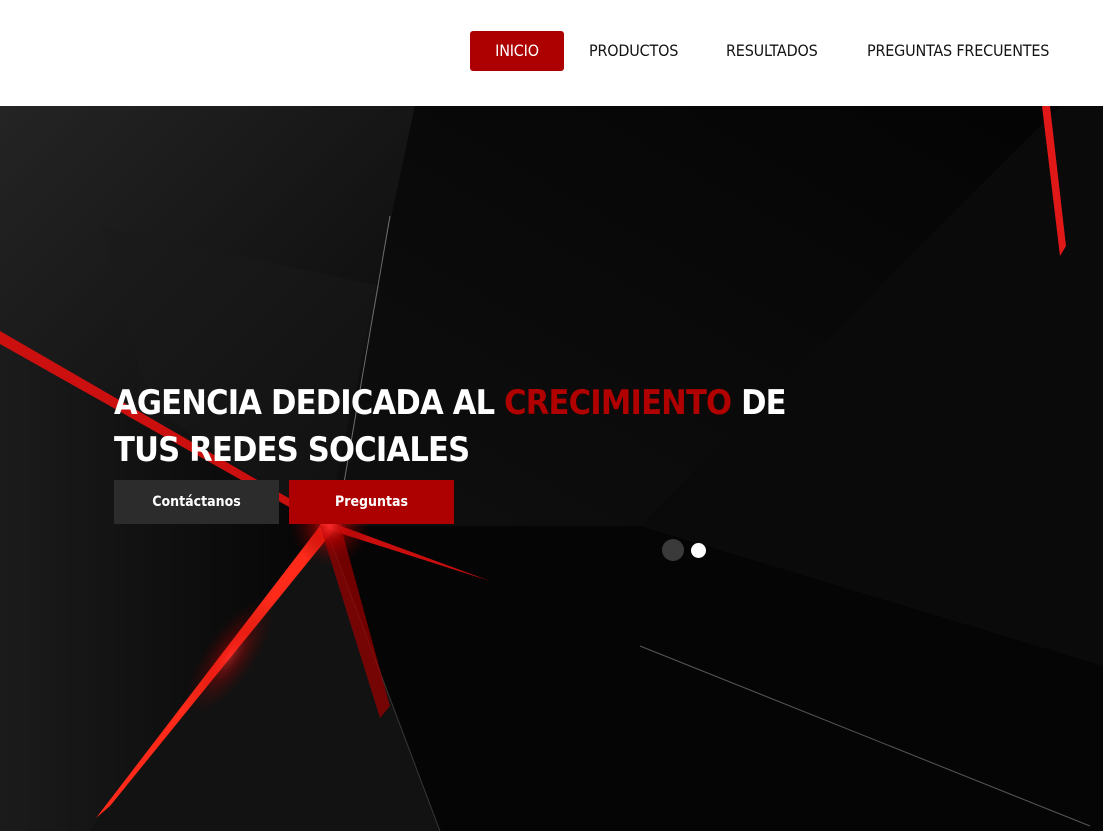 The image size is (1103, 831). Describe the element at coordinates (517, 51) in the screenshot. I see `nav-item-inicio: INICIO` at that location.